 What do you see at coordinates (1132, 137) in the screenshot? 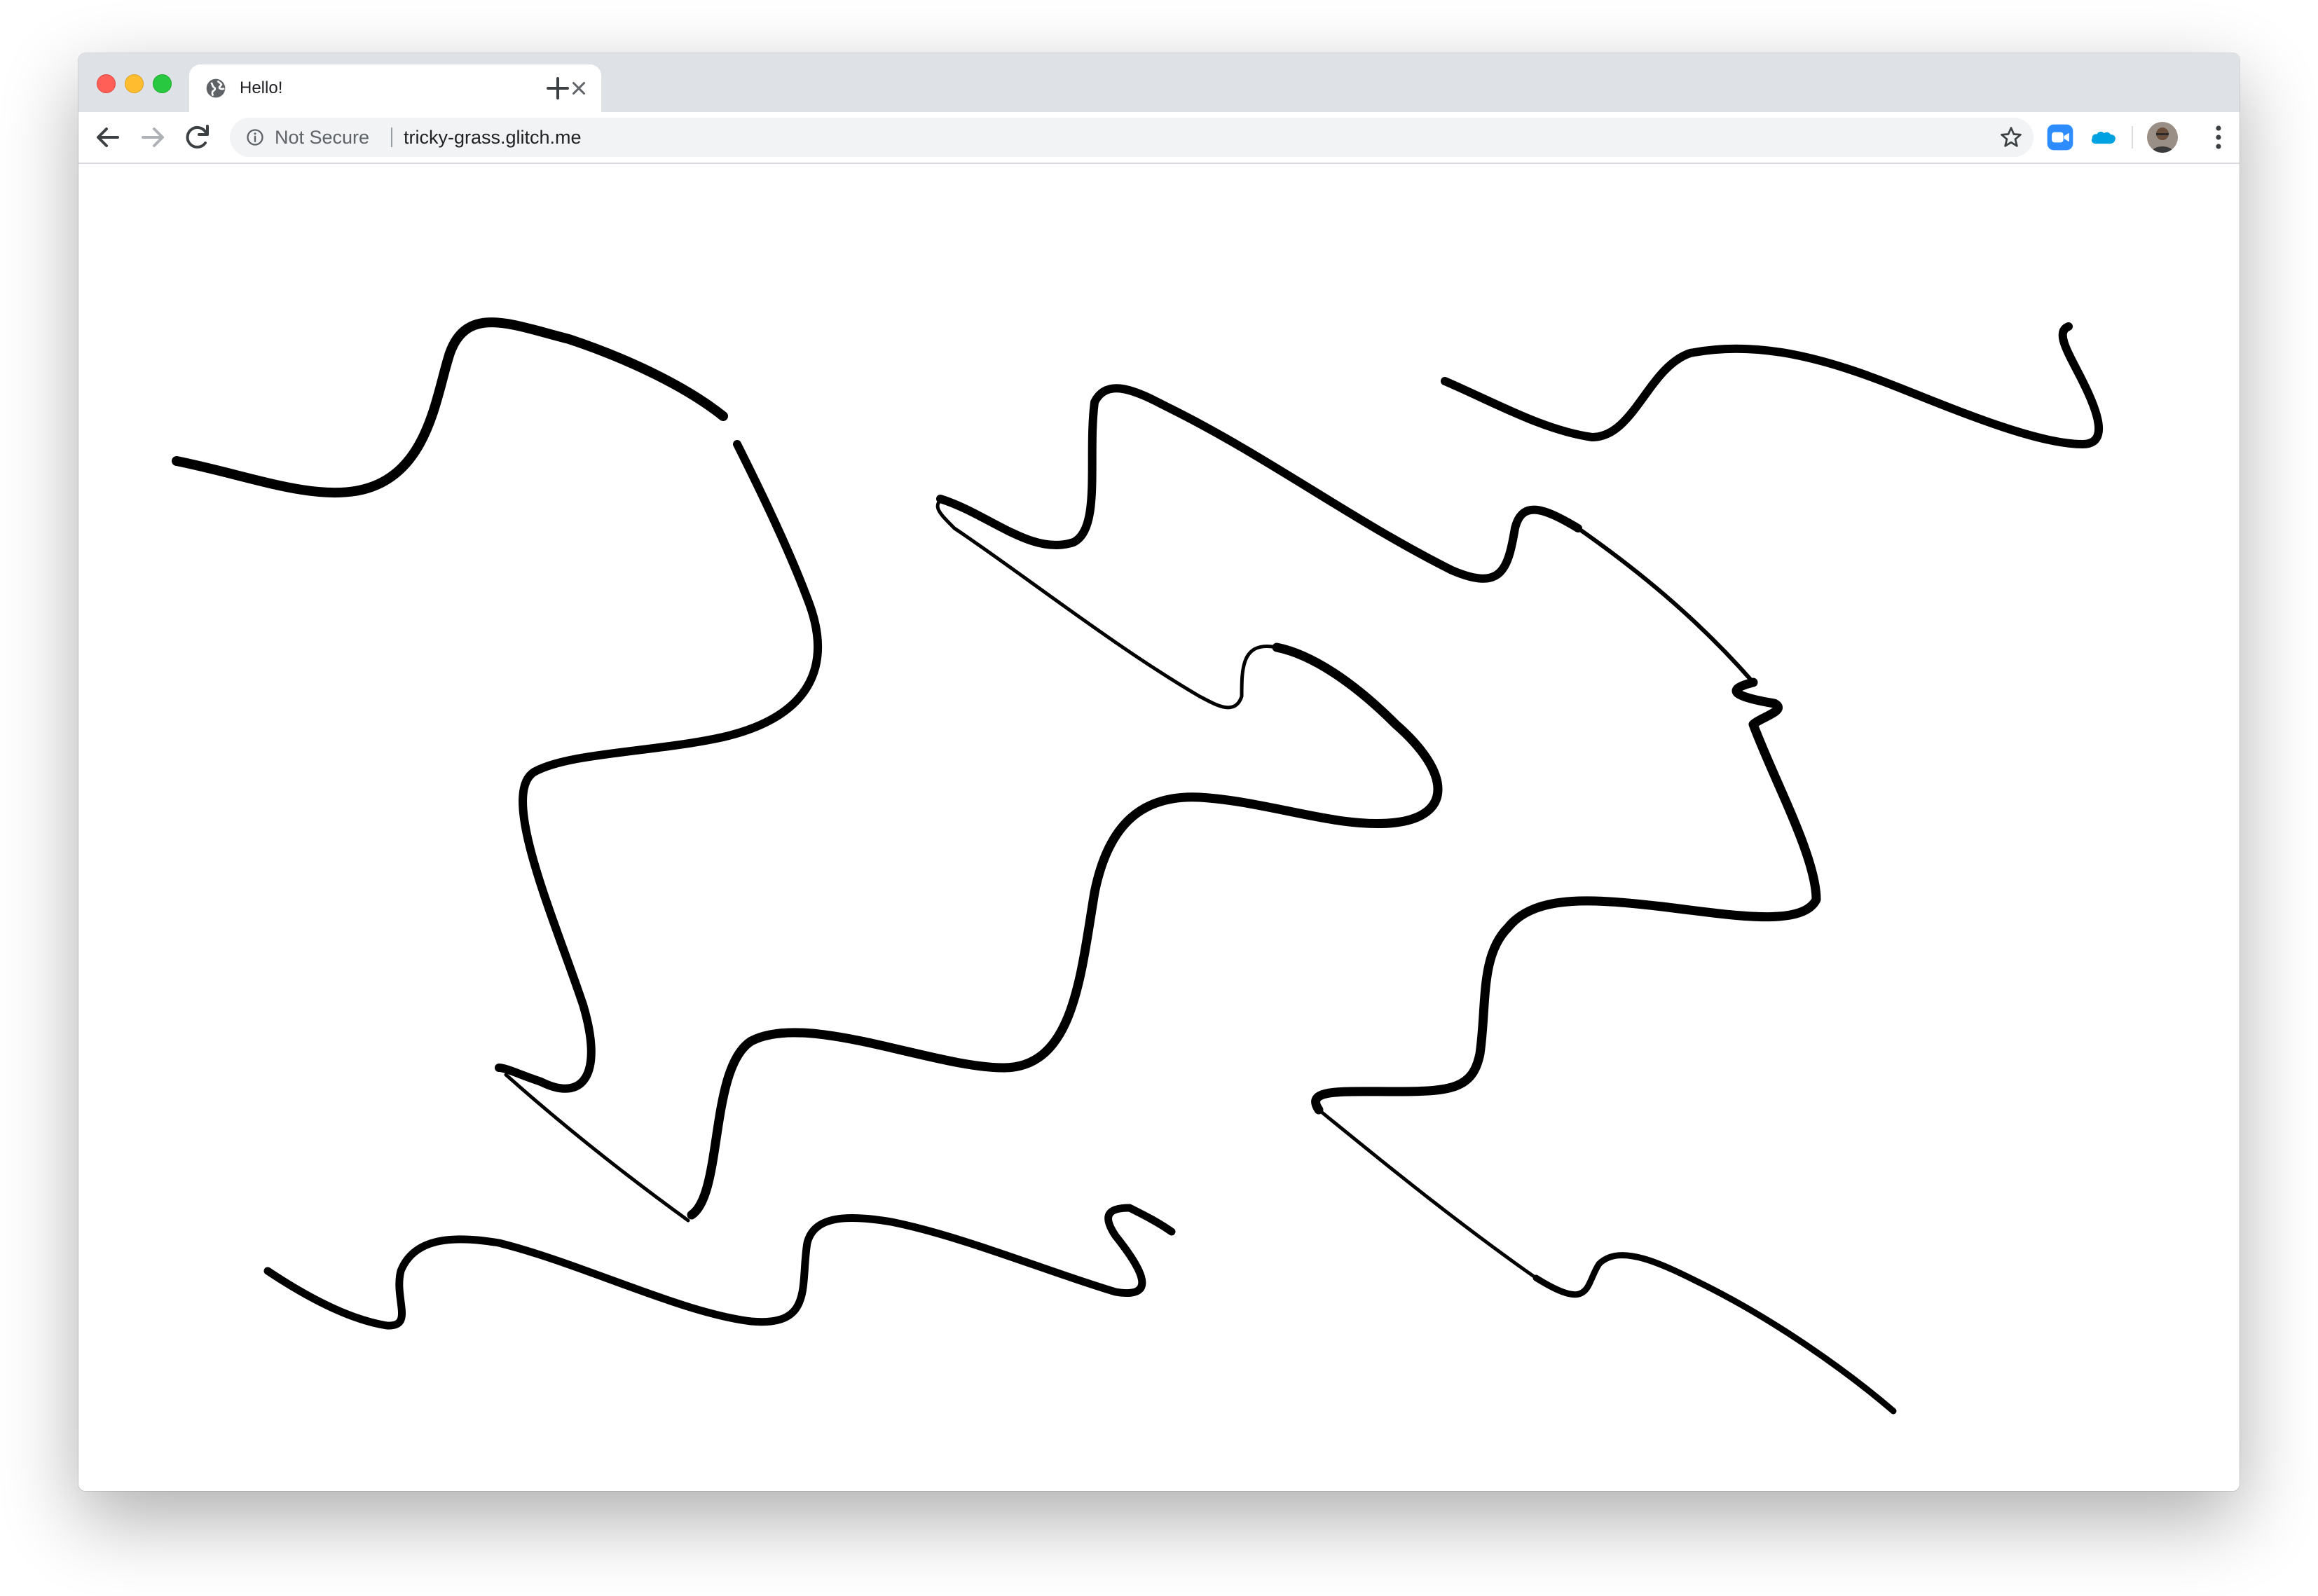
I see `address-bar: Not Secure tricky-grass.glitch.me` at bounding box center [1132, 137].